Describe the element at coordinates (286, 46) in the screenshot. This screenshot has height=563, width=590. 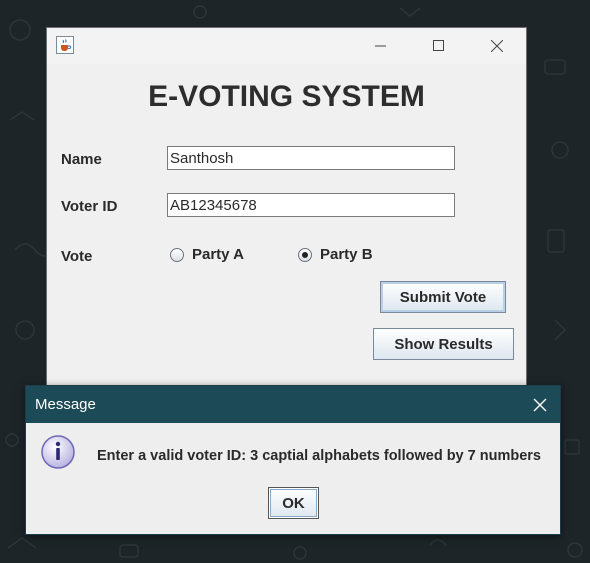
I see `window-titlebar` at that location.